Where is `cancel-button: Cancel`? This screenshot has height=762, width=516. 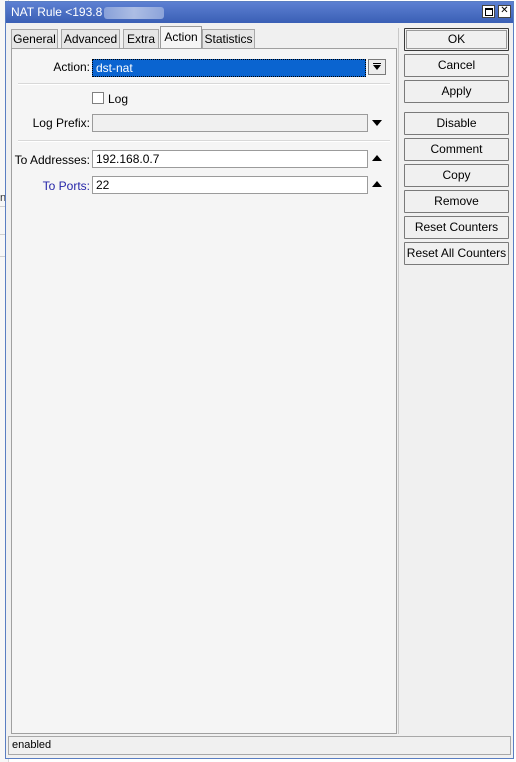 cancel-button: Cancel is located at coordinates (456, 65).